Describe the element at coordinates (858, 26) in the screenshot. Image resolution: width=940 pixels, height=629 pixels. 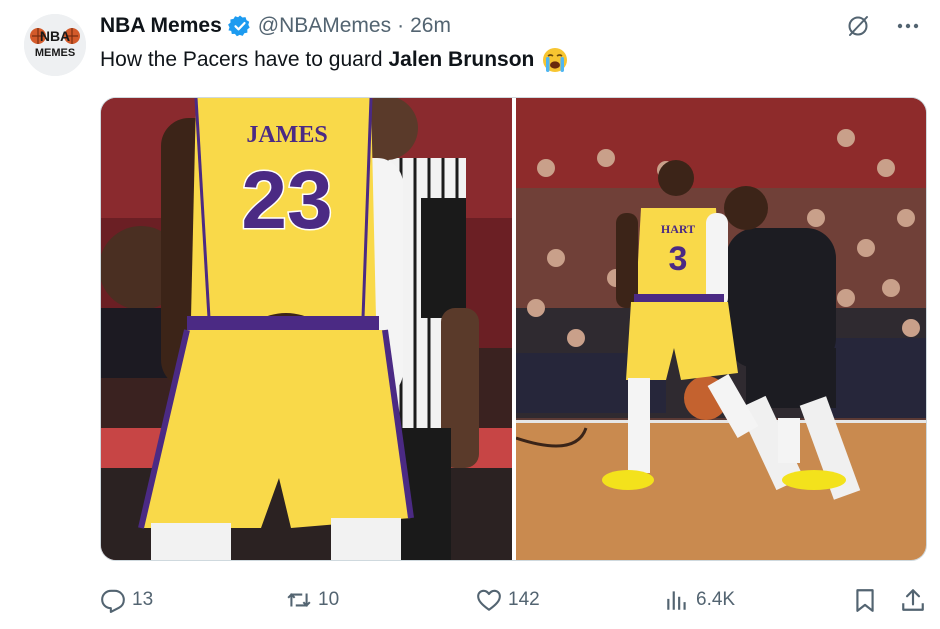
I see `grok-icon` at that location.